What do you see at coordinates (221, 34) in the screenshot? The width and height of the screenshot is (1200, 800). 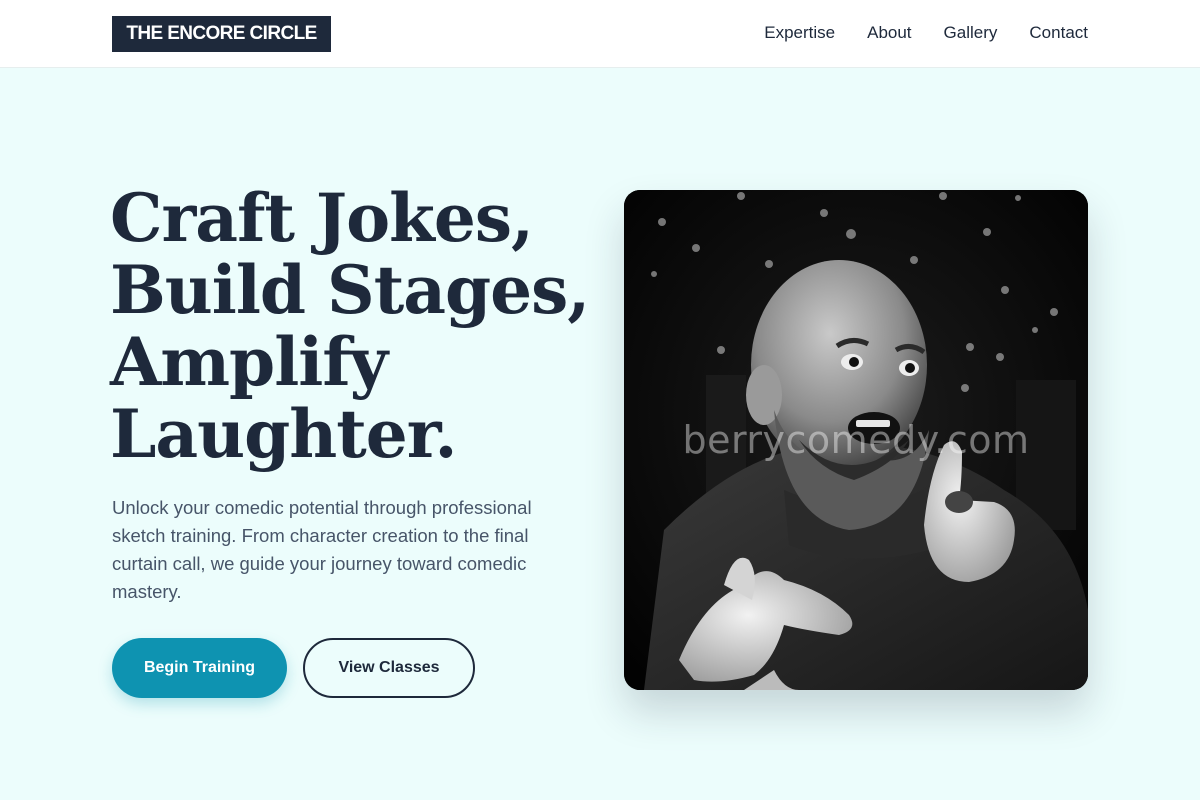 I see `brand-logo: THE ENCORE CIRCLE` at bounding box center [221, 34].